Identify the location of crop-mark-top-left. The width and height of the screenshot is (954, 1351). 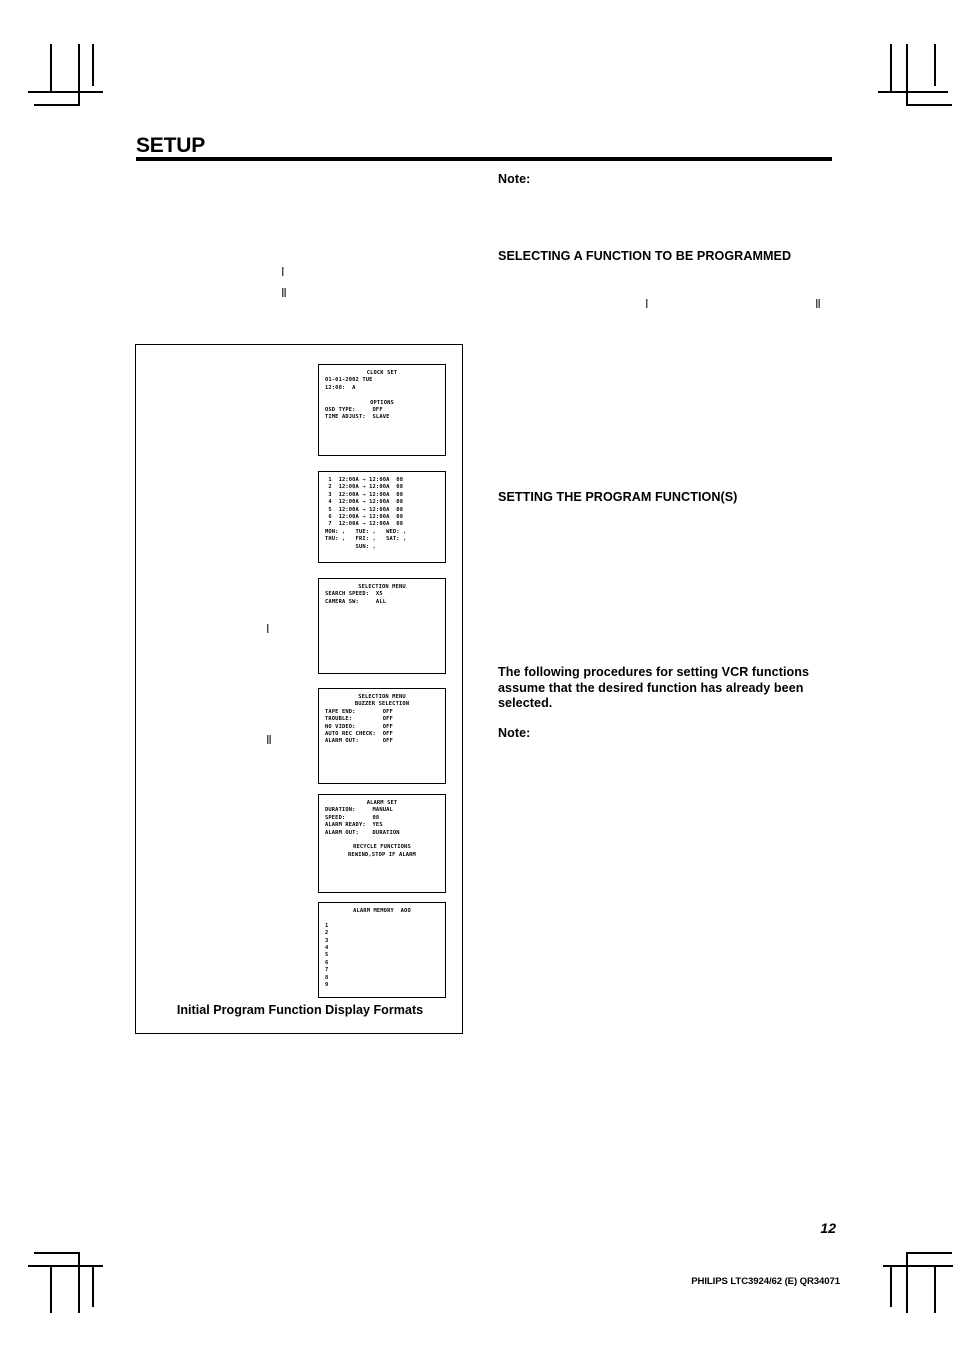
(69, 79).